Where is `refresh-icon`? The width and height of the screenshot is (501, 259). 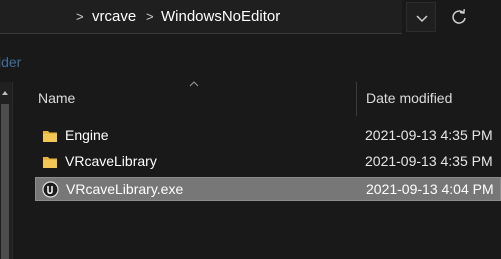 refresh-icon is located at coordinates (459, 16).